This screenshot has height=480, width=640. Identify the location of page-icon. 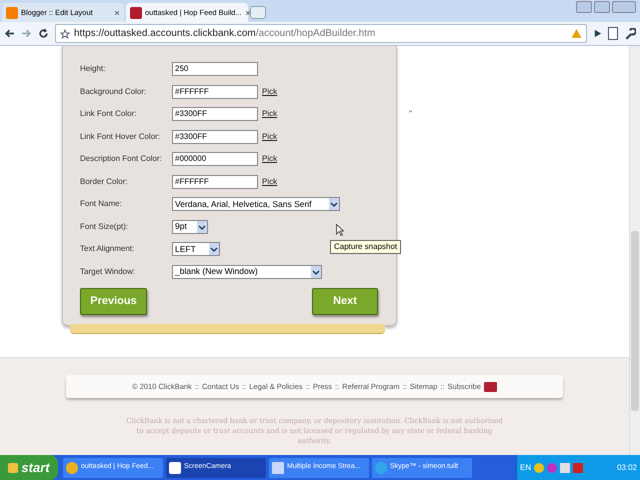
(613, 33).